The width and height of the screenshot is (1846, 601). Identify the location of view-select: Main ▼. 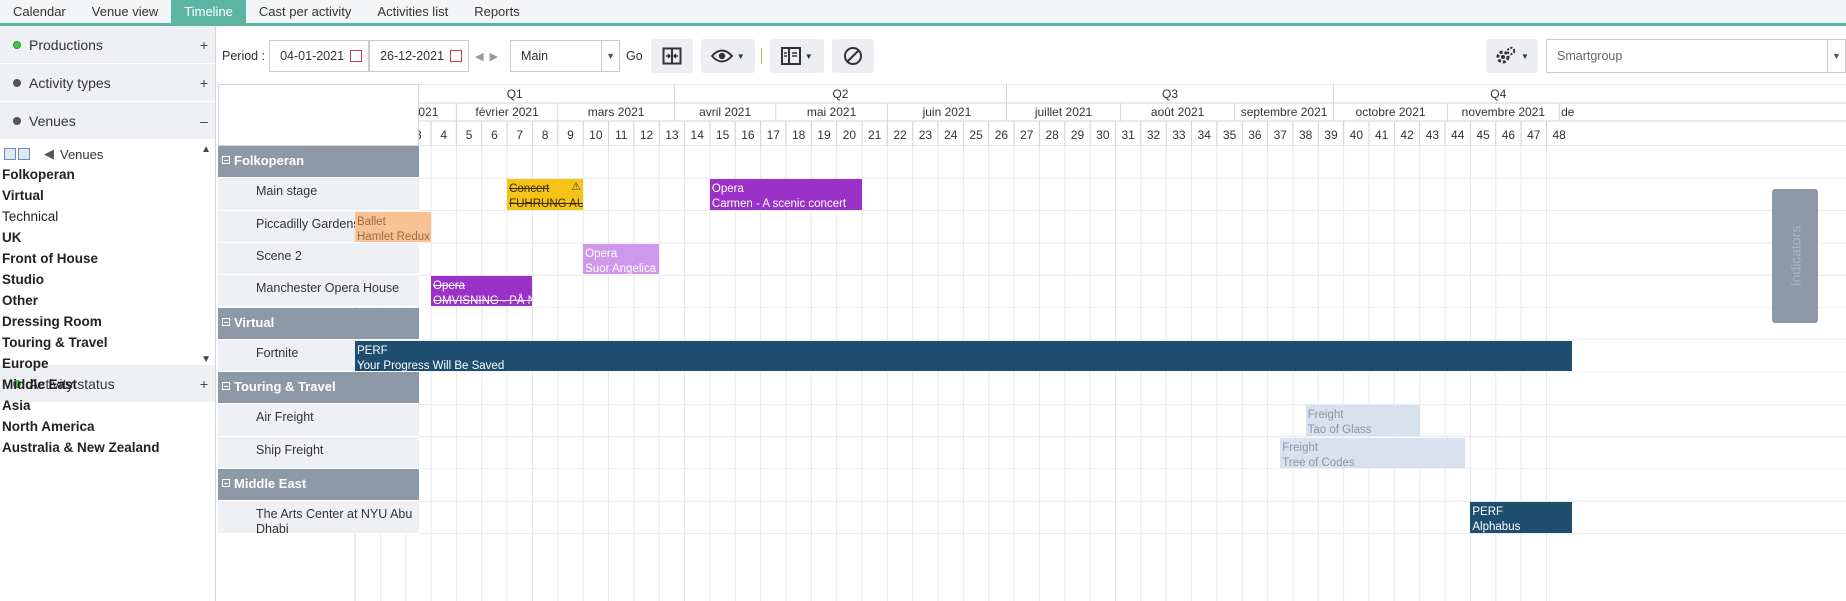
(565, 56).